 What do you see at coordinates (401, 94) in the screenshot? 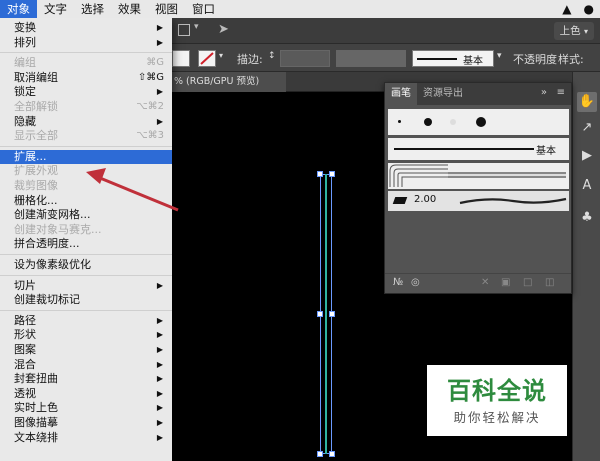
I see `tab-brushes: 画笔` at bounding box center [401, 94].